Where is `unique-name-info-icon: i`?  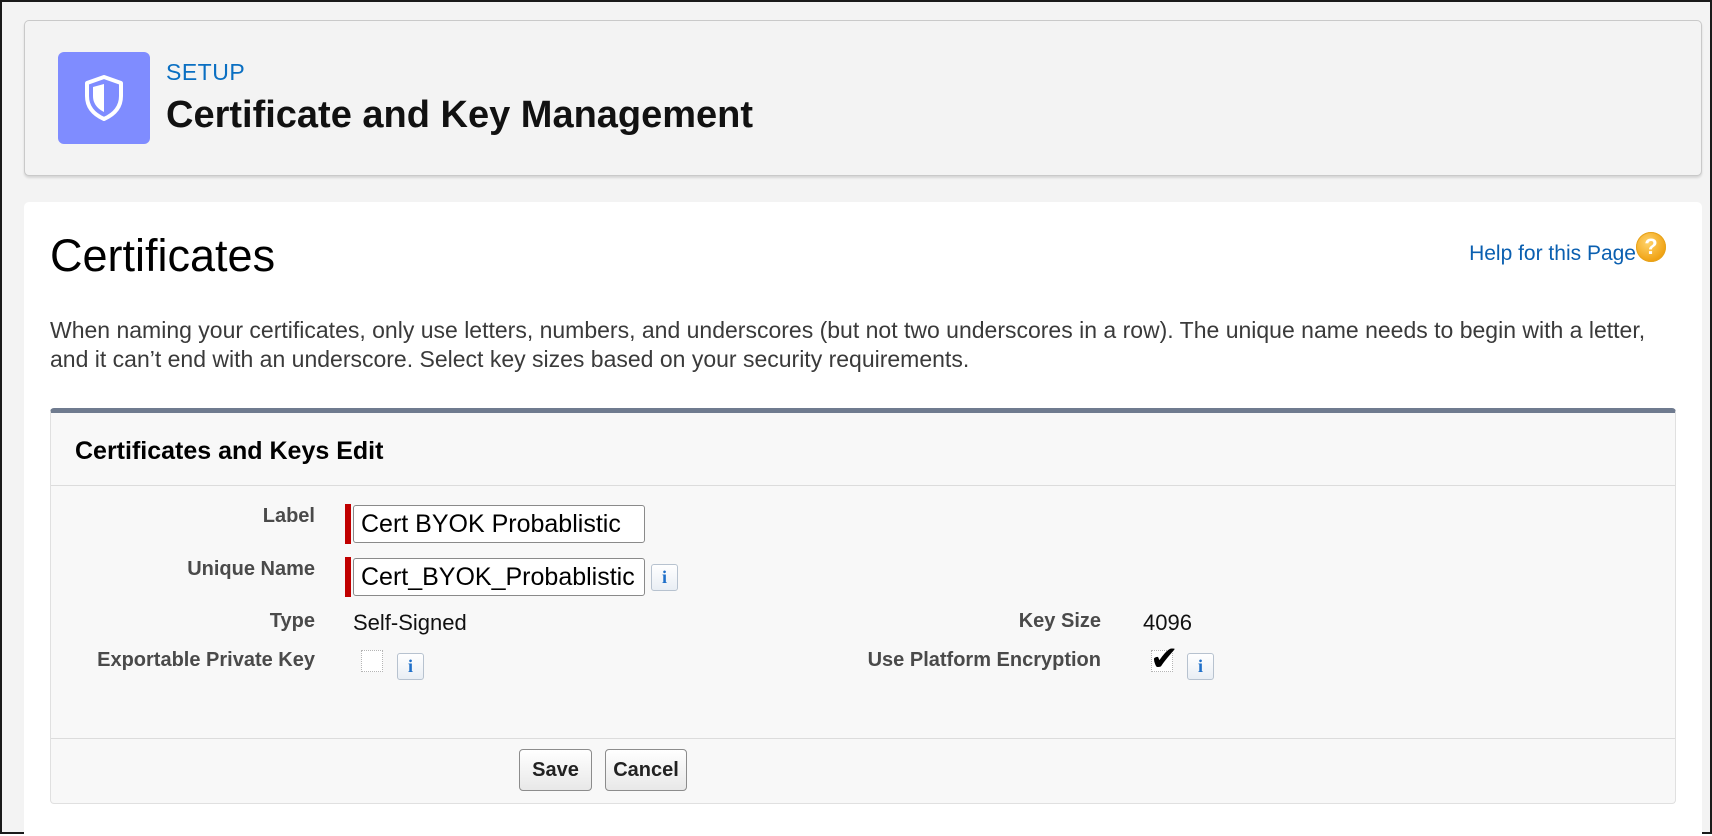 unique-name-info-icon: i is located at coordinates (664, 577).